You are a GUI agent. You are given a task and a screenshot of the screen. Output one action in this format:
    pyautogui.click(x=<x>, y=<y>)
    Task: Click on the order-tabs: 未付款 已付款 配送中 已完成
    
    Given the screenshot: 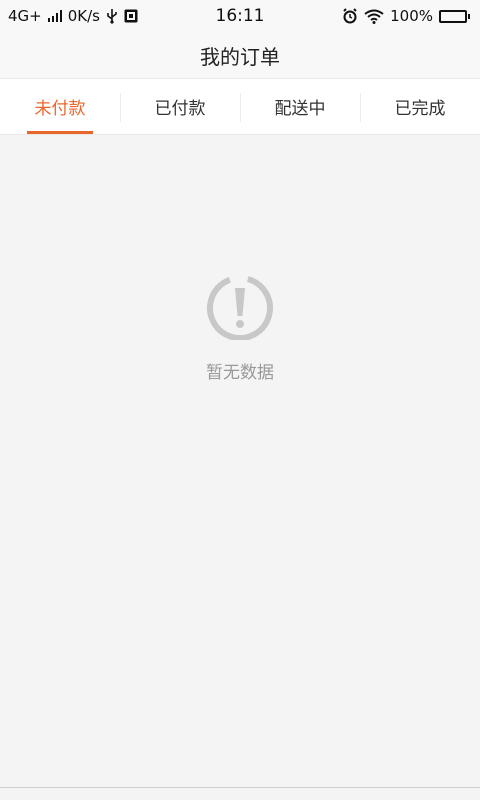 What is the action you would take?
    pyautogui.click(x=240, y=106)
    